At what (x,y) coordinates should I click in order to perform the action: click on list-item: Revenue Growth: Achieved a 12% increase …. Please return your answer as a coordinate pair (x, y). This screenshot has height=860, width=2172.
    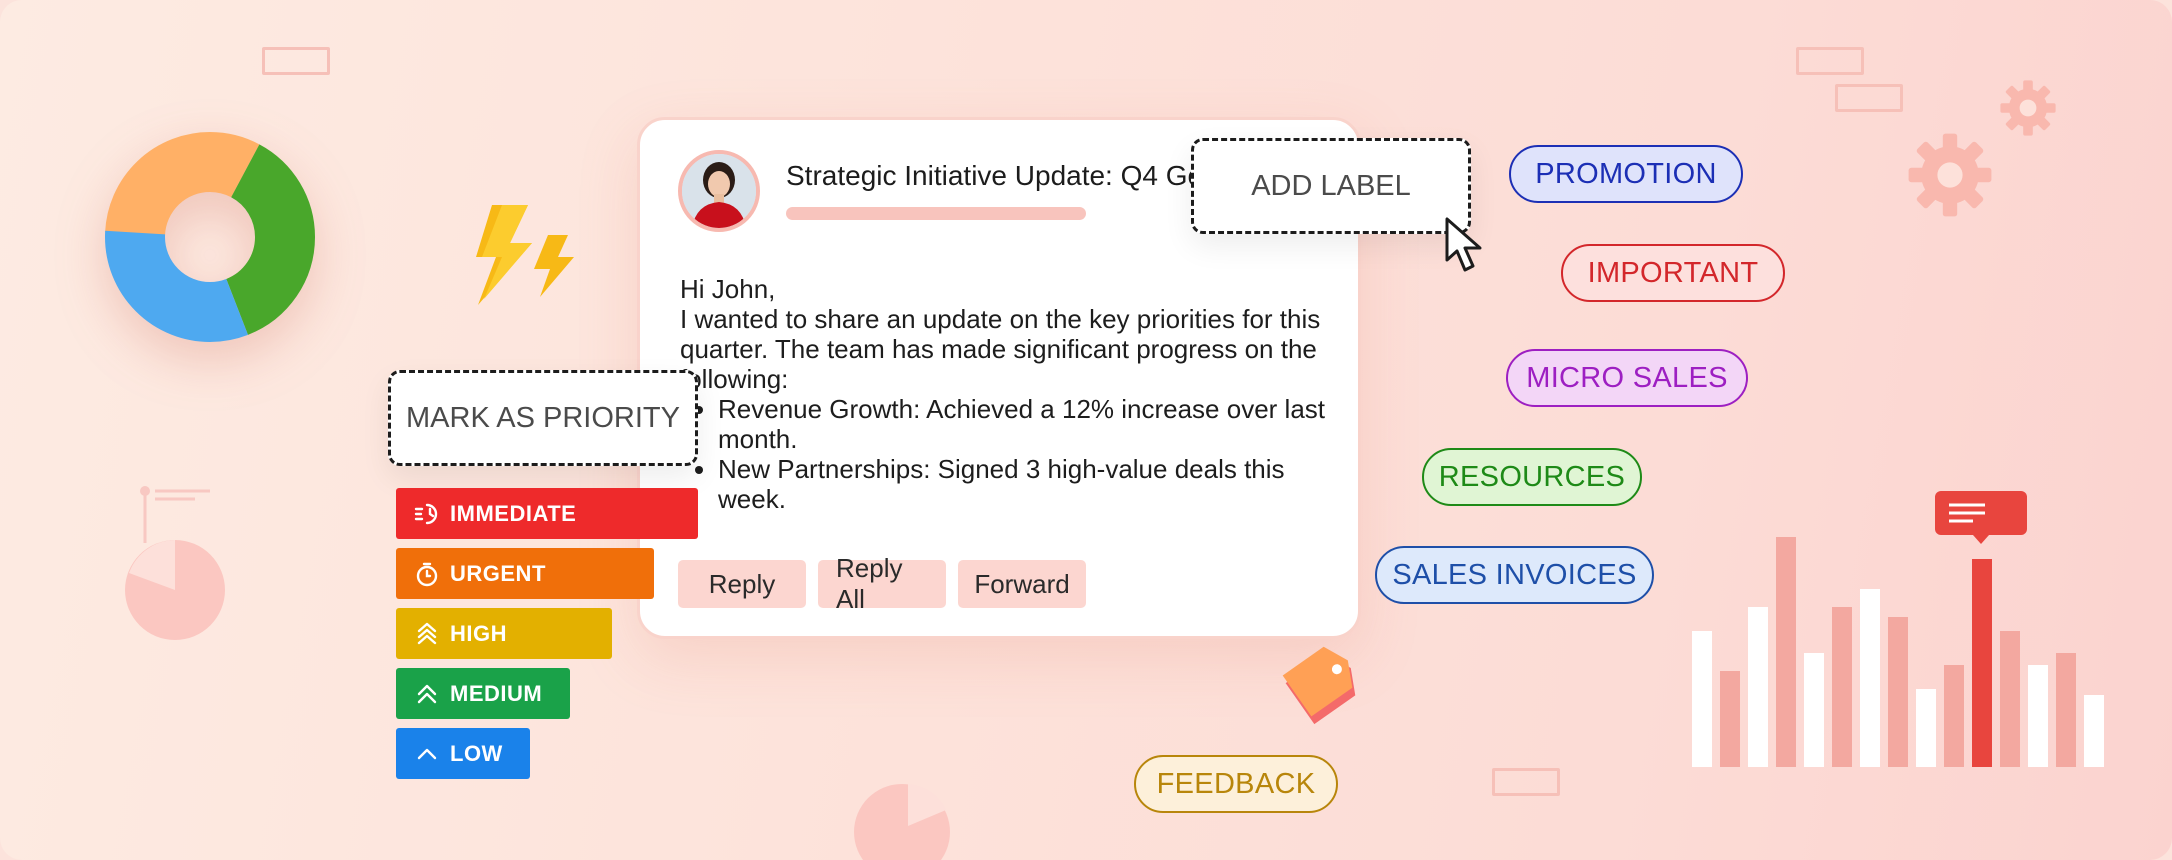
    Looking at the image, I should click on (1024, 424).